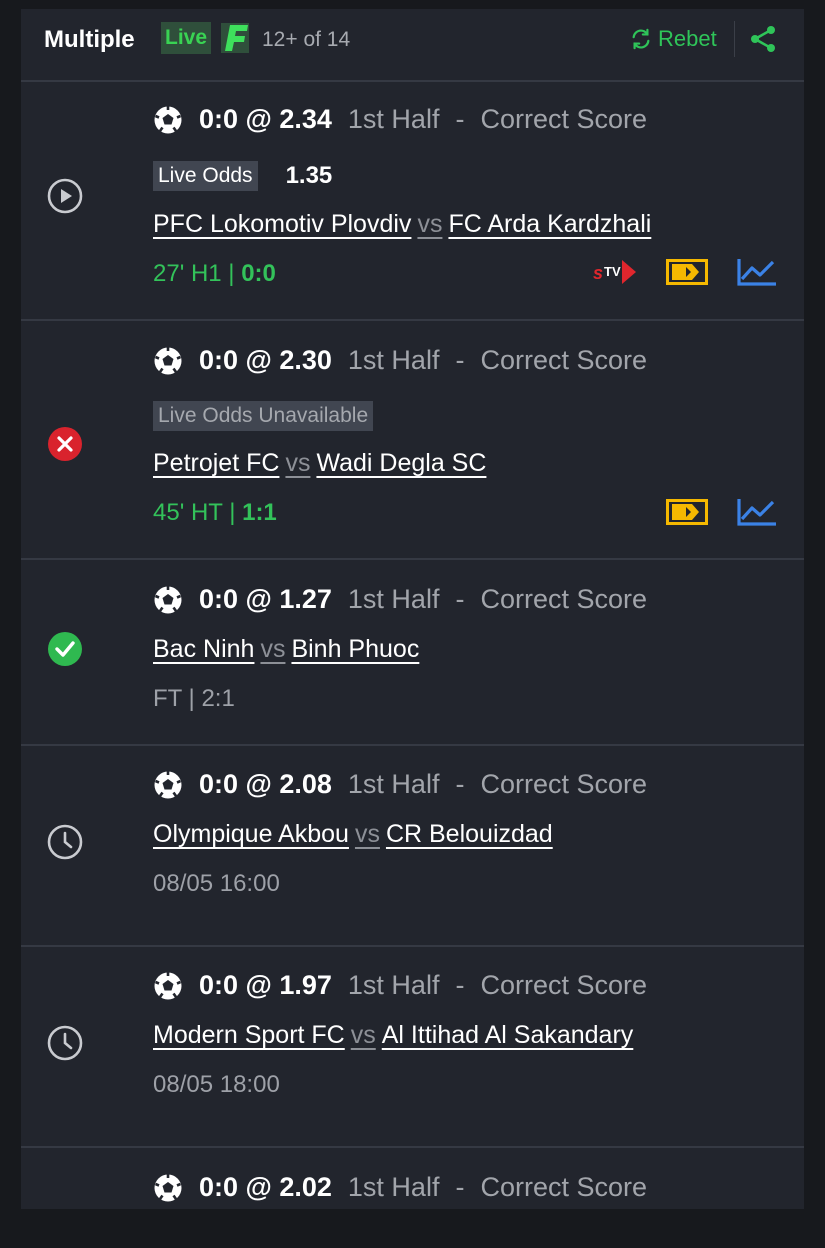 The height and width of the screenshot is (1248, 825). What do you see at coordinates (89, 39) in the screenshot?
I see `bet-type-title: Multiple` at bounding box center [89, 39].